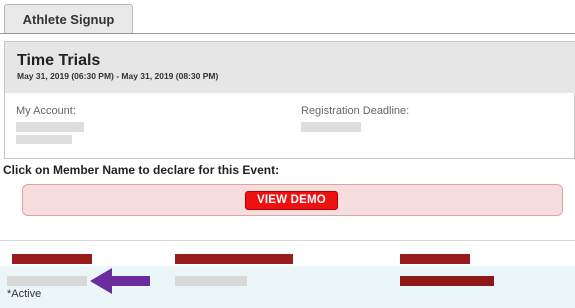 This screenshot has width=575, height=308. I want to click on view-demo-button: VIEW DEMO, so click(291, 200).